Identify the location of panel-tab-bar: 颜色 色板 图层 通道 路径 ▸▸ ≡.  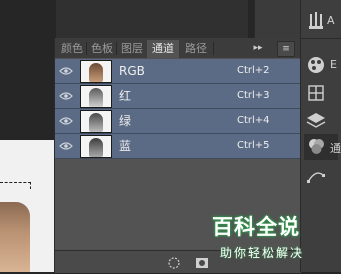
(178, 48).